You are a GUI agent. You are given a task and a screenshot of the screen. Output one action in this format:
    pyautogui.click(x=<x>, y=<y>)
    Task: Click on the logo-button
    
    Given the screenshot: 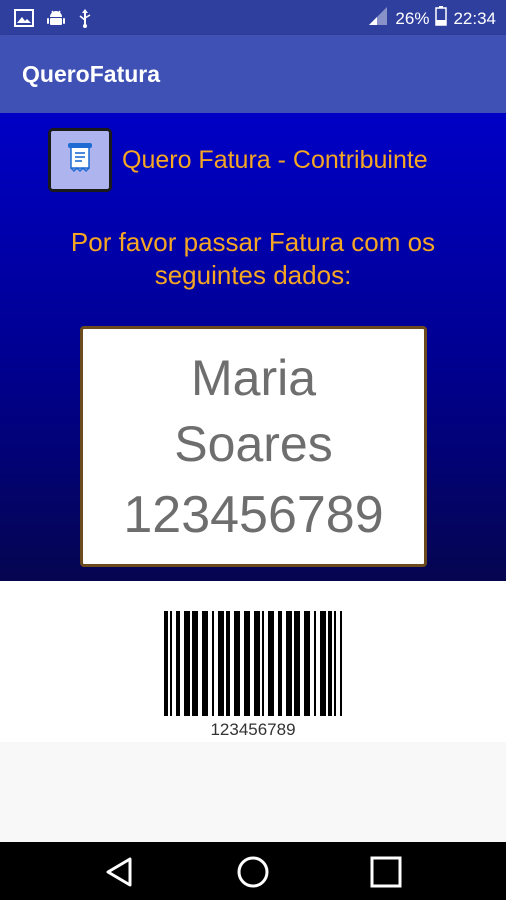 What is the action you would take?
    pyautogui.click(x=80, y=160)
    